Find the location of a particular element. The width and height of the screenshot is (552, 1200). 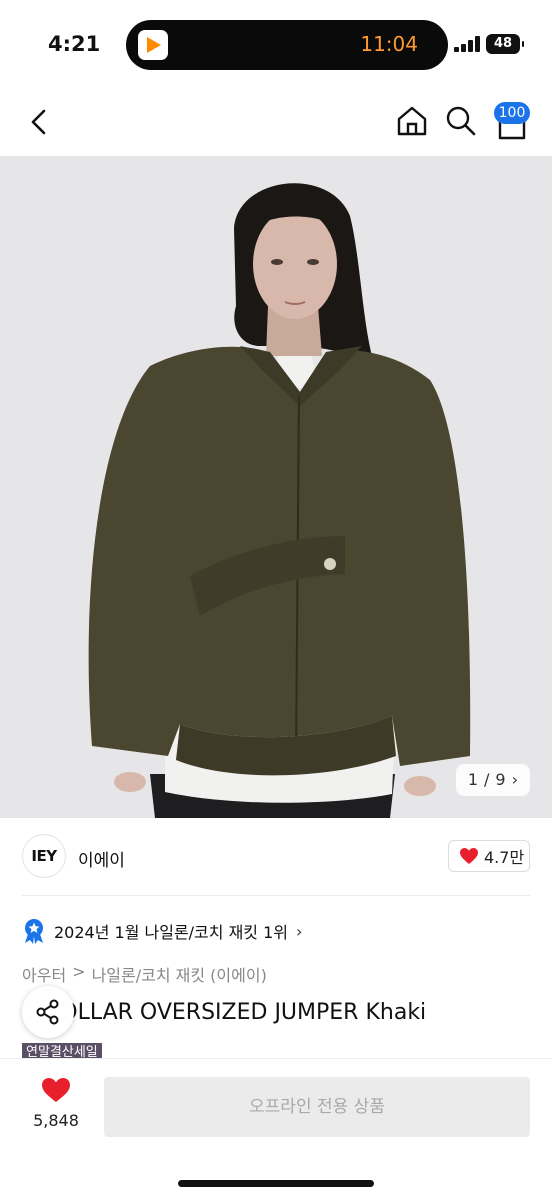

ranking-link: 2024년 1월 나일론/코치 재킷 1위 › is located at coordinates (162, 931).